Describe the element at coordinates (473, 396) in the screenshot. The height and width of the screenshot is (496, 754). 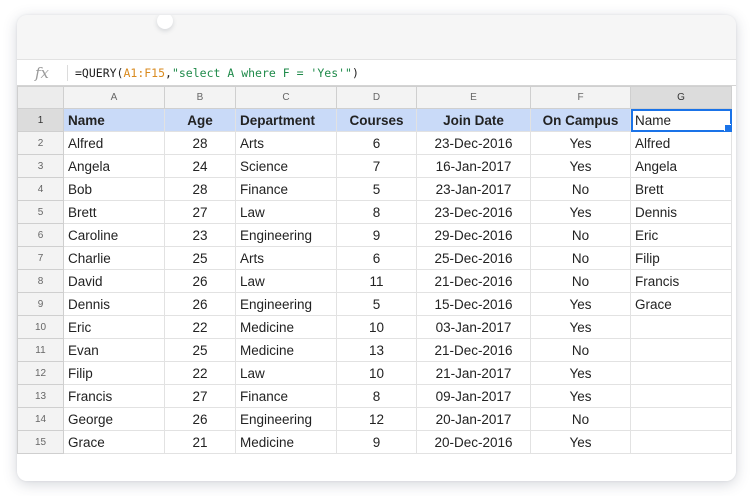
I see `cell-join-date: 09-Jan-2017` at that location.